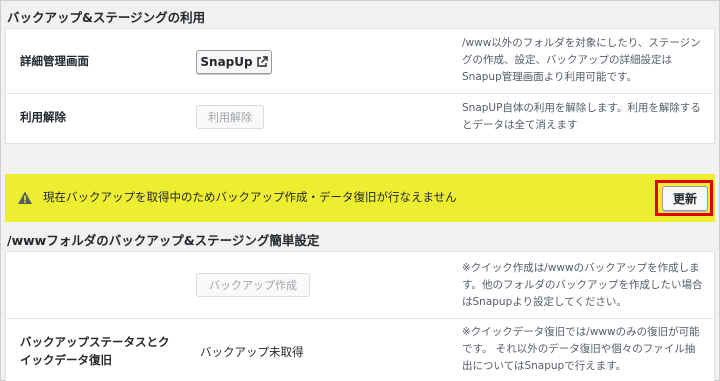 The height and width of the screenshot is (381, 720). Describe the element at coordinates (226, 62) in the screenshot. I see `snapup-button-label: SnapUp` at that location.